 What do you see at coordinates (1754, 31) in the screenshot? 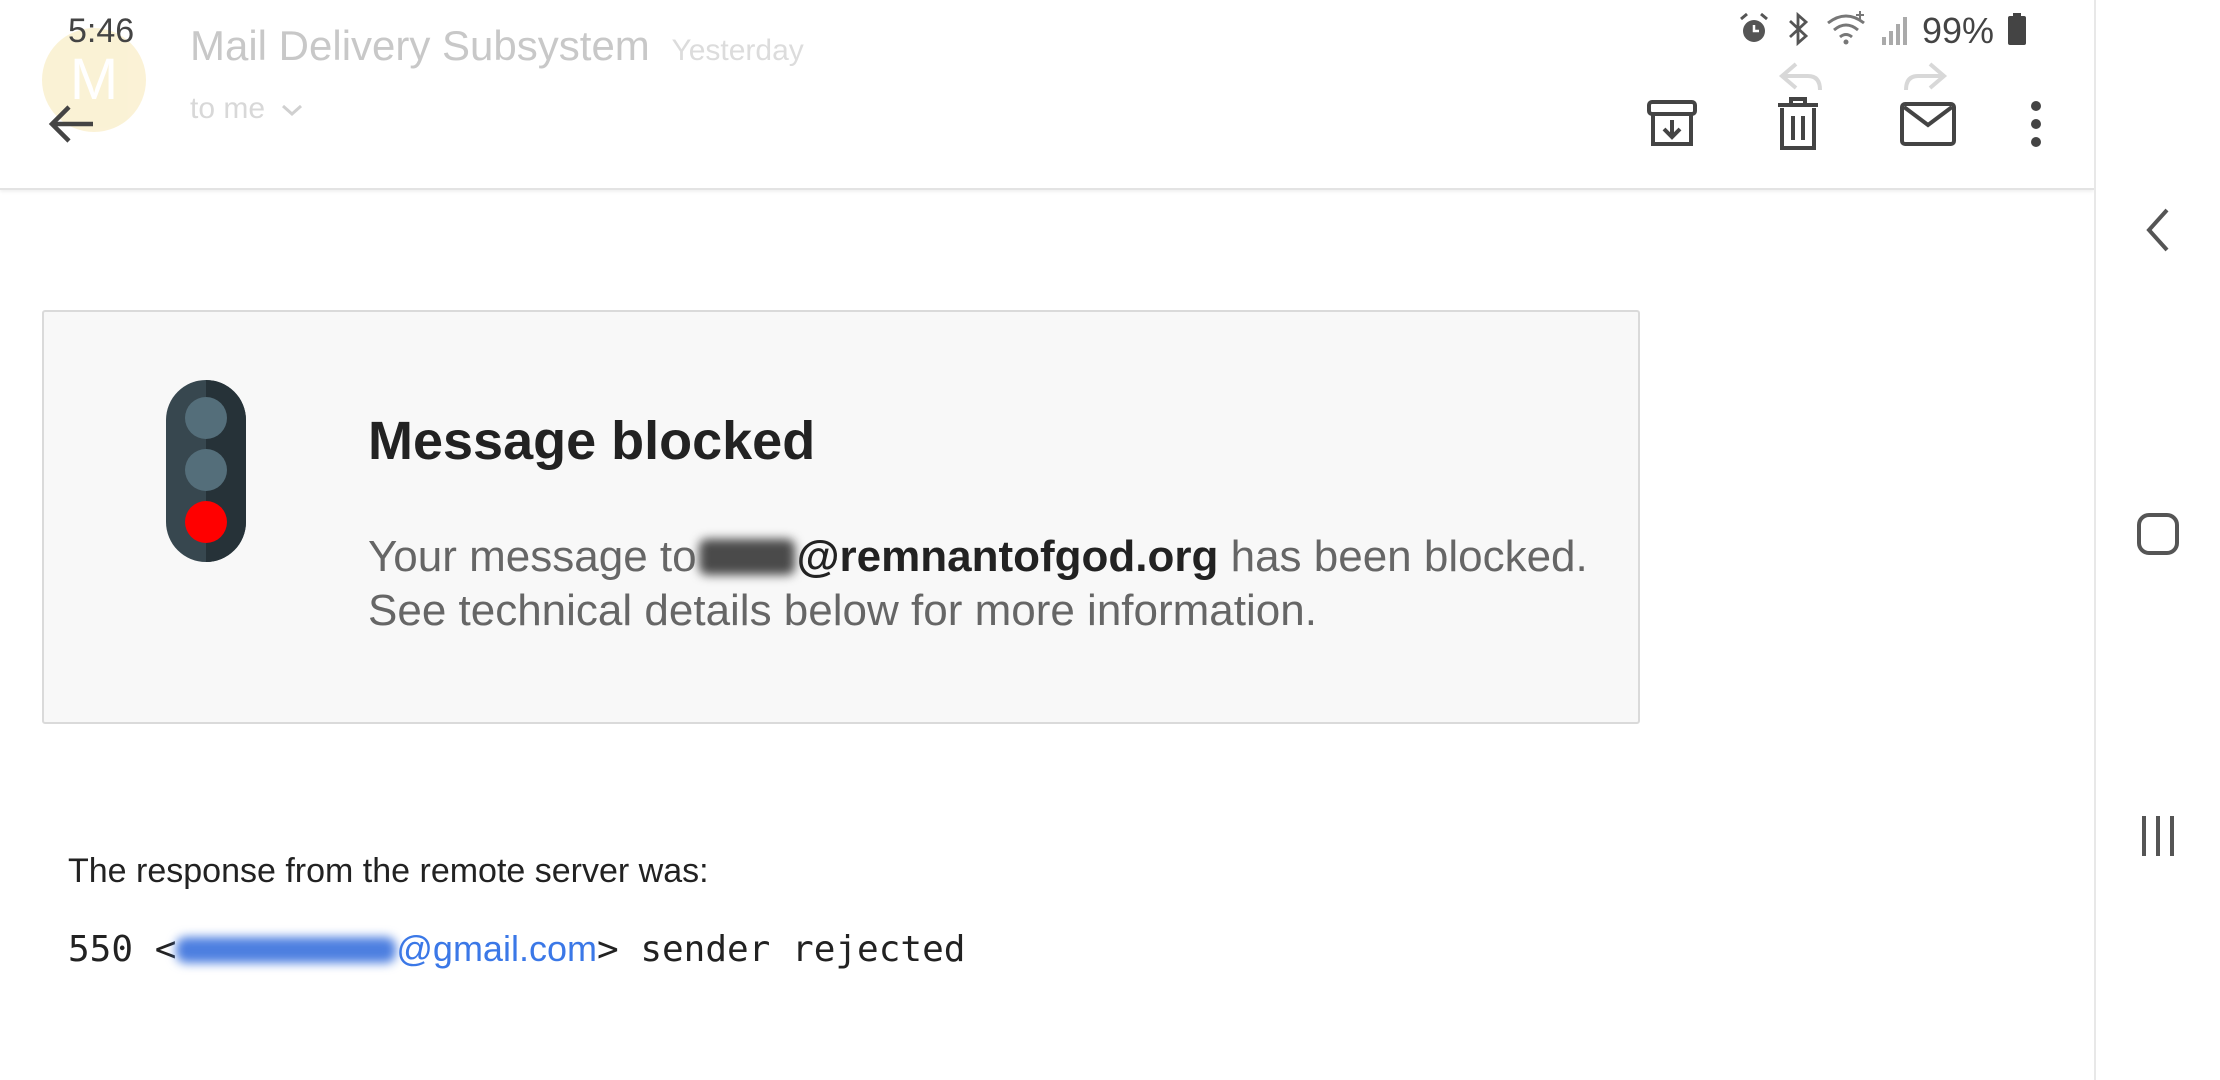
I see `alarm-icon` at bounding box center [1754, 31].